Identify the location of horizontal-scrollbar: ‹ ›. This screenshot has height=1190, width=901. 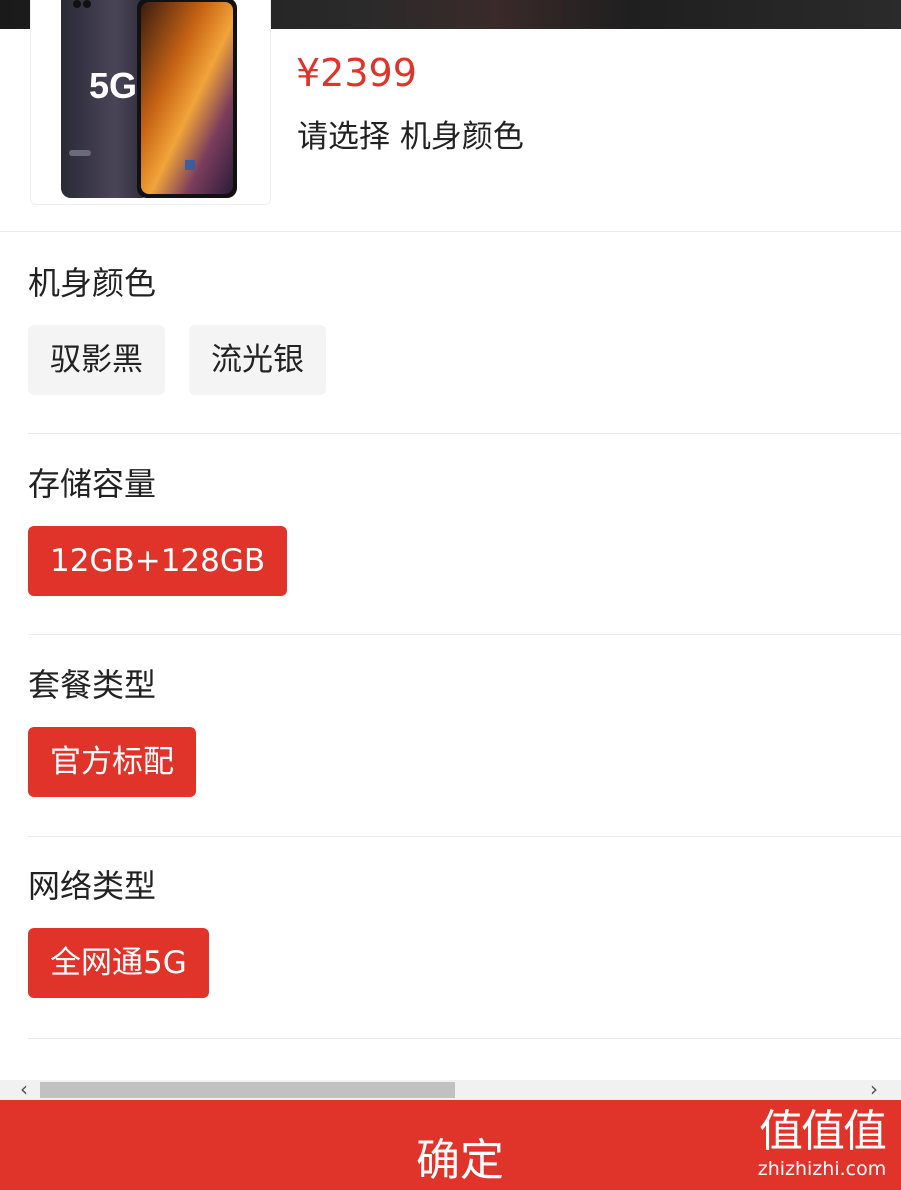
(450, 1089).